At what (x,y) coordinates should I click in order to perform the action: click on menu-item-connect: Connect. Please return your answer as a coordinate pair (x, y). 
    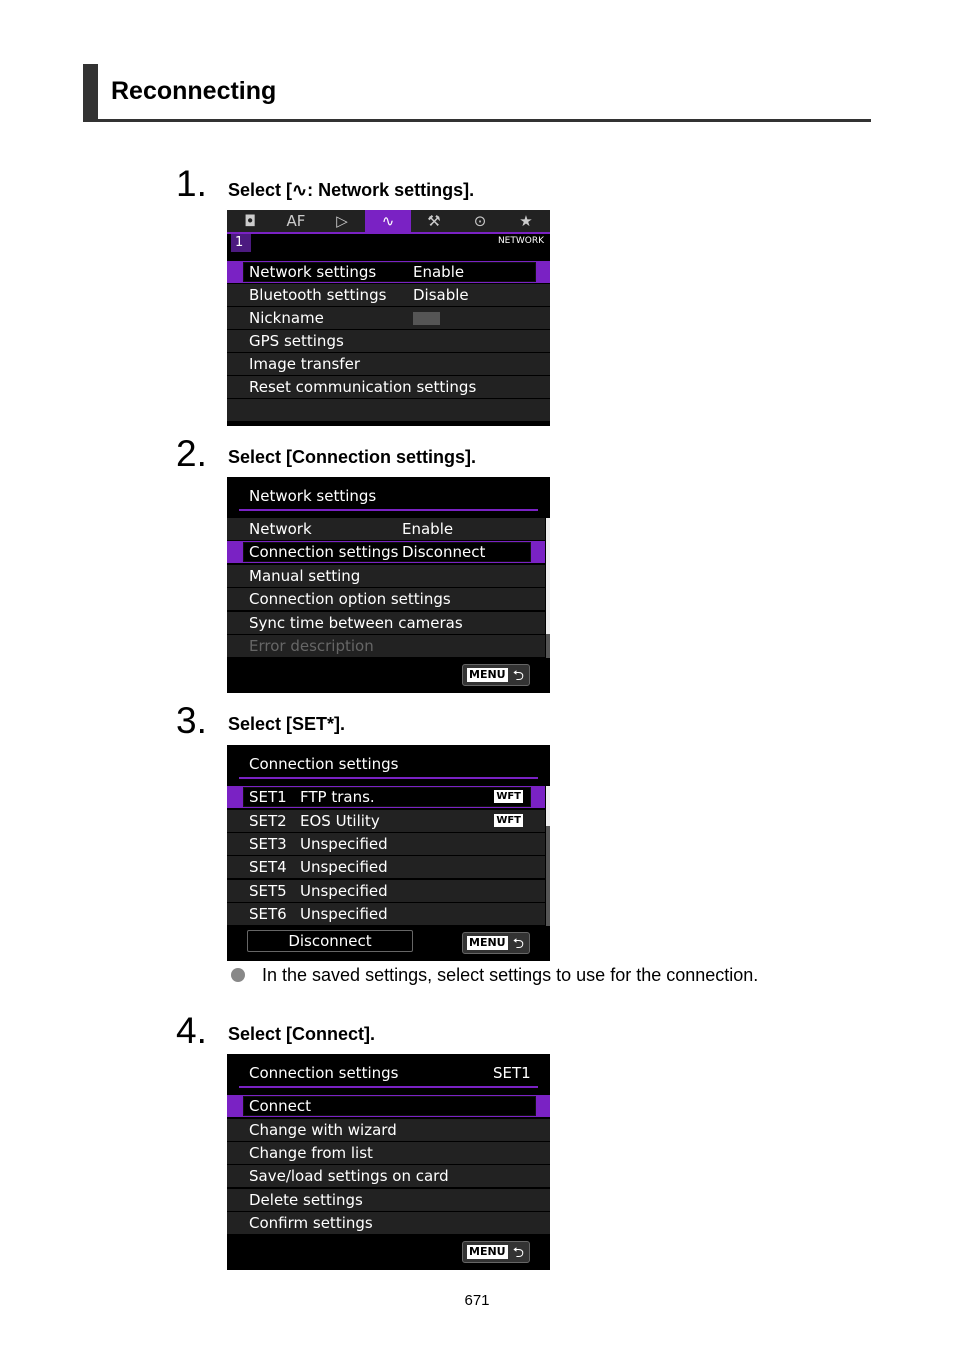
    Looking at the image, I should click on (388, 1106).